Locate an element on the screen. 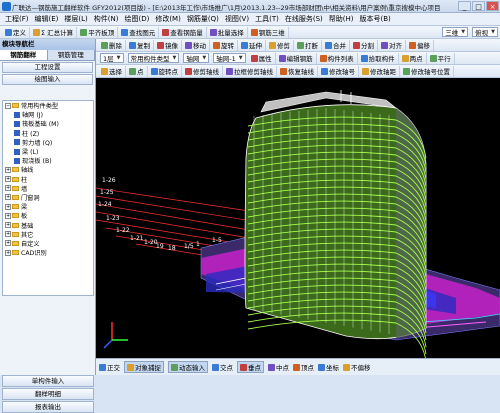 The image size is (500, 413). edit-button: 镜像 is located at coordinates (168, 45).